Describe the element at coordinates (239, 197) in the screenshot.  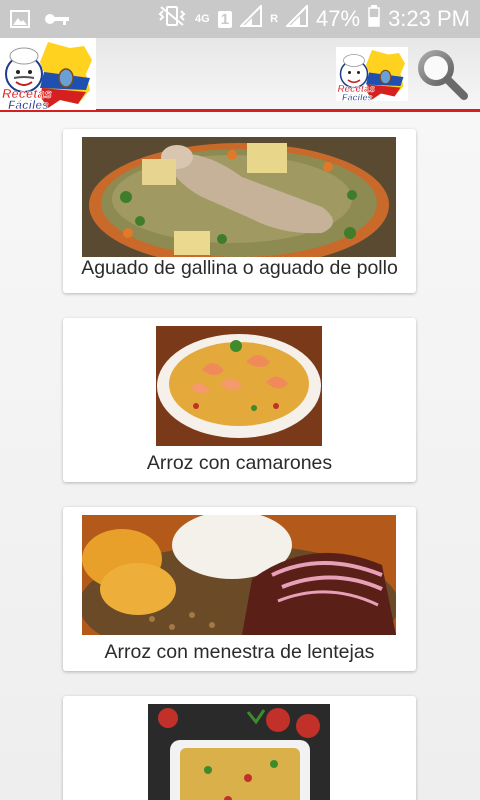
I see `recipe-image-aguado` at that location.